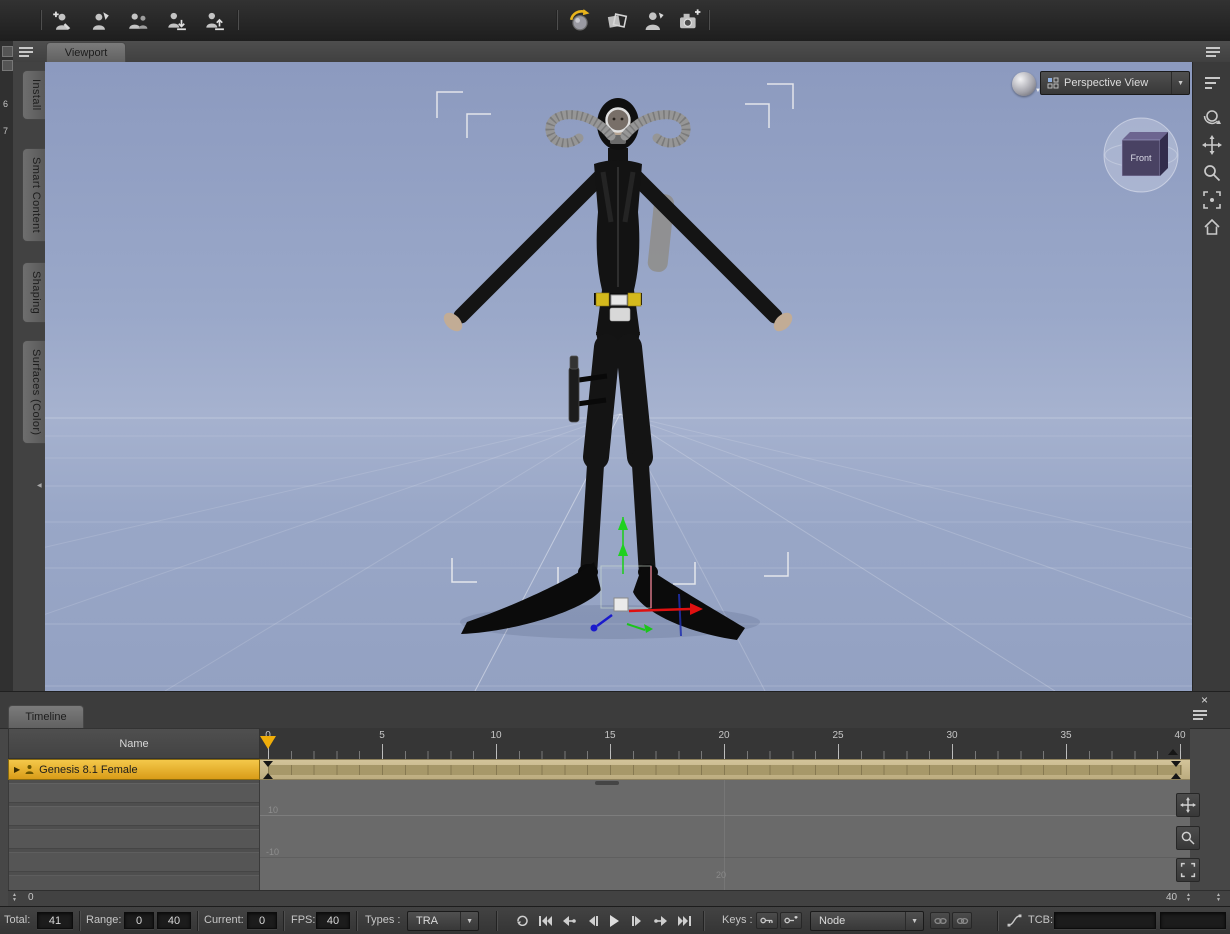  Describe the element at coordinates (522, 920) in the screenshot. I see `loop-icon` at that location.